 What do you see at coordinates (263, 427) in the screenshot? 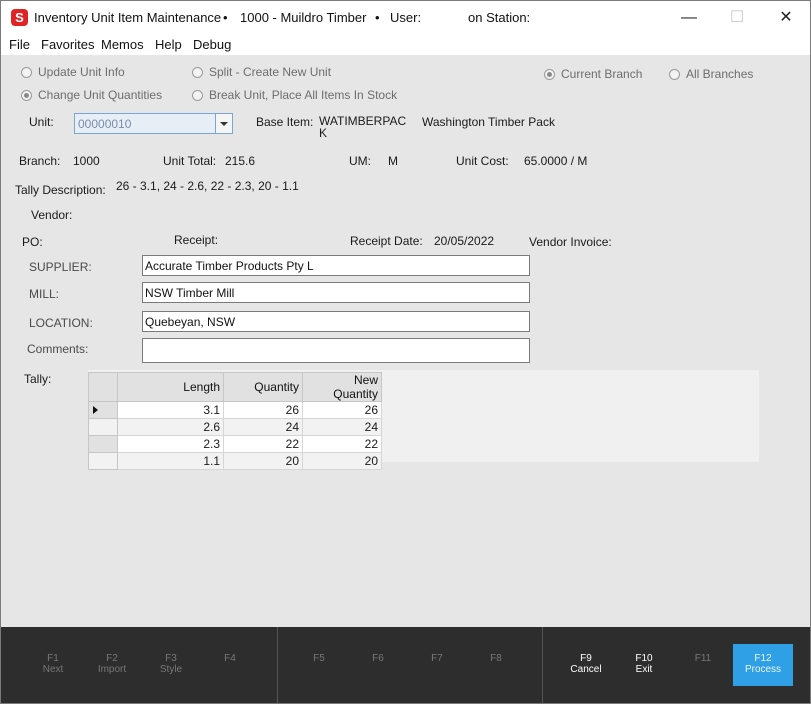
I see `cell-quantity: 24` at bounding box center [263, 427].